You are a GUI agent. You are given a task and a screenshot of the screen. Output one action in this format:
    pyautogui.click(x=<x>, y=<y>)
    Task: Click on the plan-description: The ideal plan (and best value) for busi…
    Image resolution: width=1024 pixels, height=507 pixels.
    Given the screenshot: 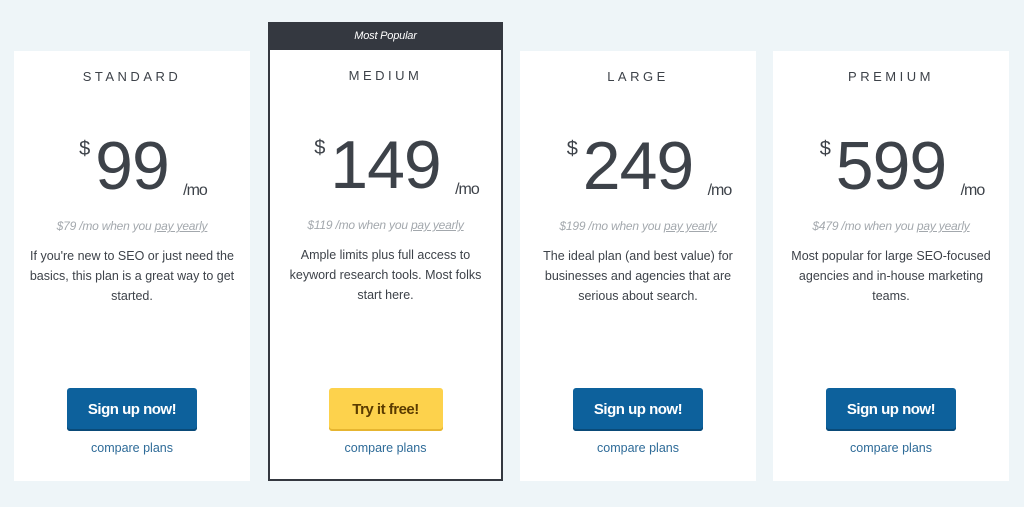 What is the action you would take?
    pyautogui.click(x=638, y=276)
    